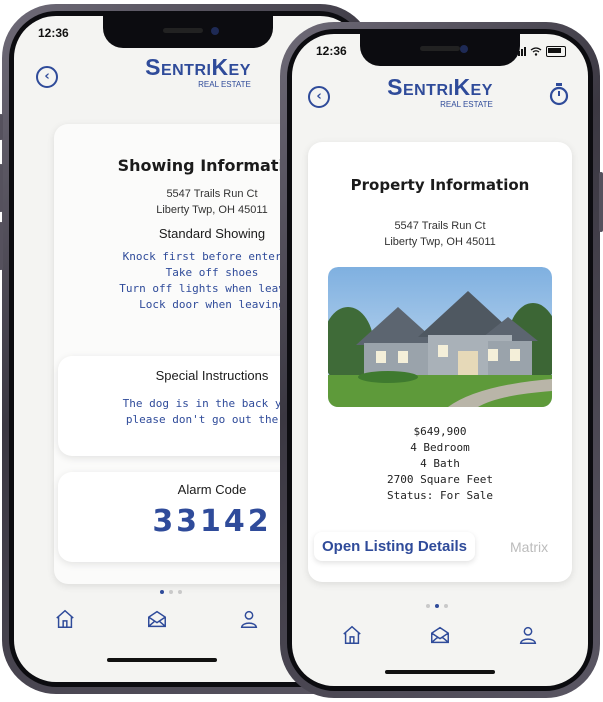  What do you see at coordinates (559, 94) in the screenshot?
I see `timer-icon` at bounding box center [559, 94].